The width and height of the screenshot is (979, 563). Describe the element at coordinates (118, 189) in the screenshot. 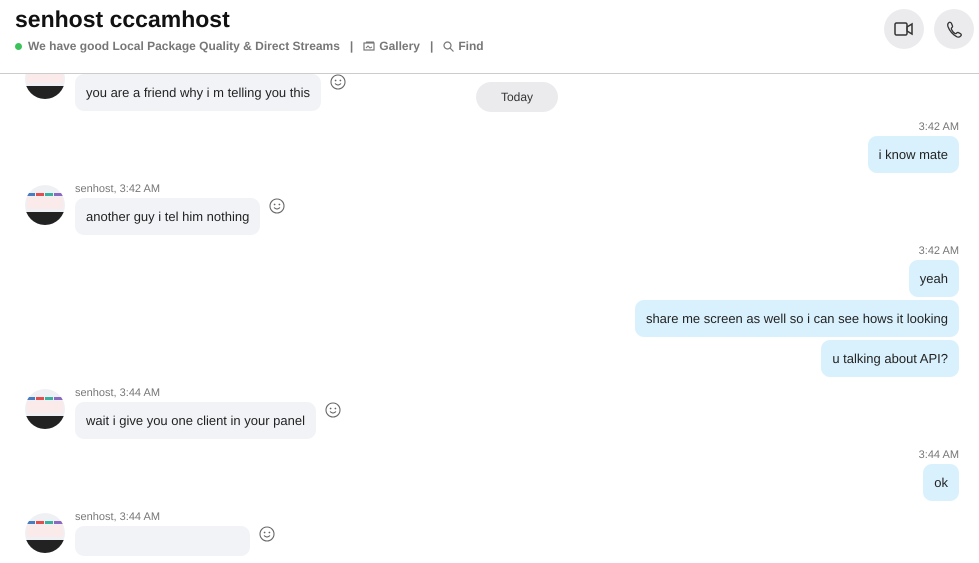

I see `sender-timestamp: senhost, 3:42 AM` at that location.